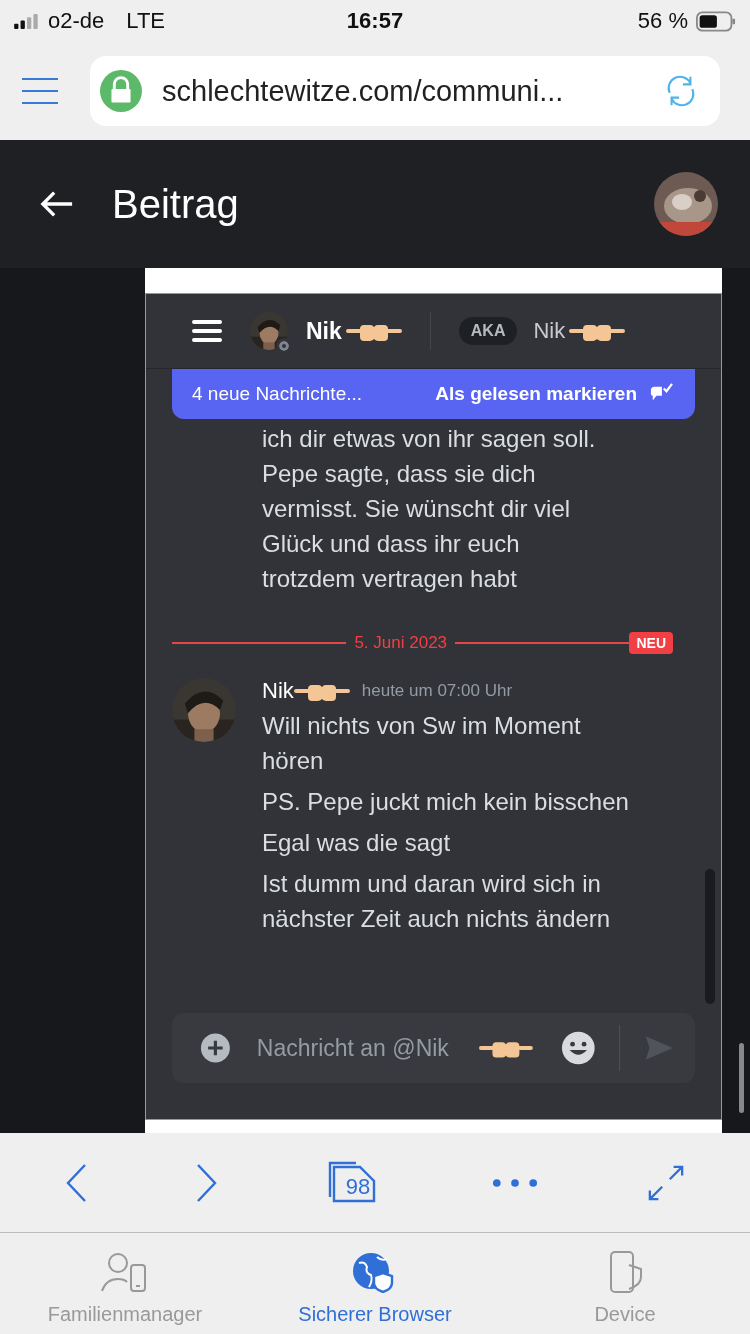 This screenshot has height=1334, width=750. I want to click on signal-icon, so click(27, 21).